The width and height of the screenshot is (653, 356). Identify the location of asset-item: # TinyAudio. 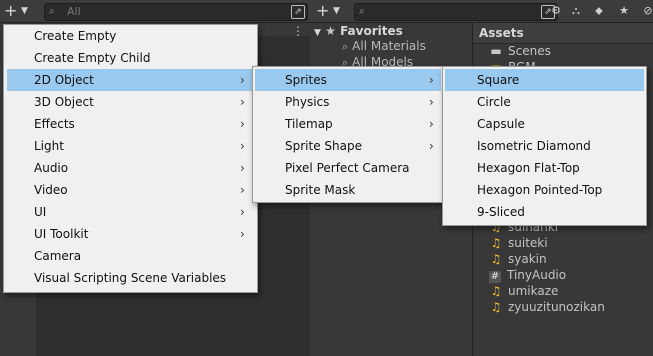
(527, 275).